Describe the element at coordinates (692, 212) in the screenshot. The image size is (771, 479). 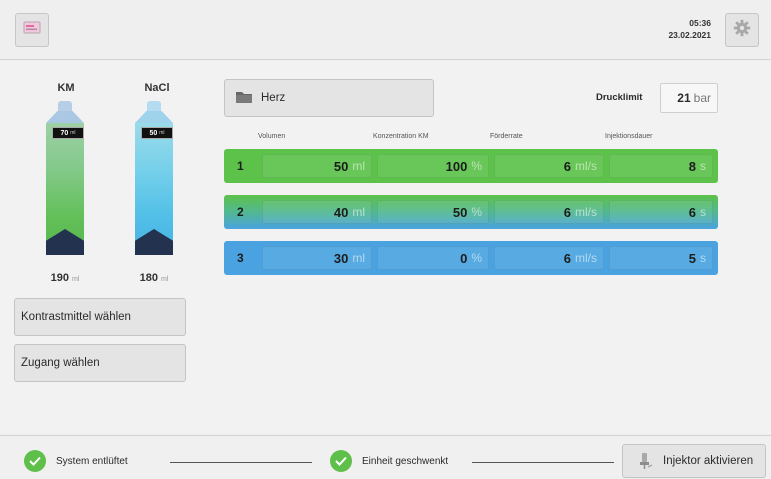
I see `duration-value: 6` at that location.